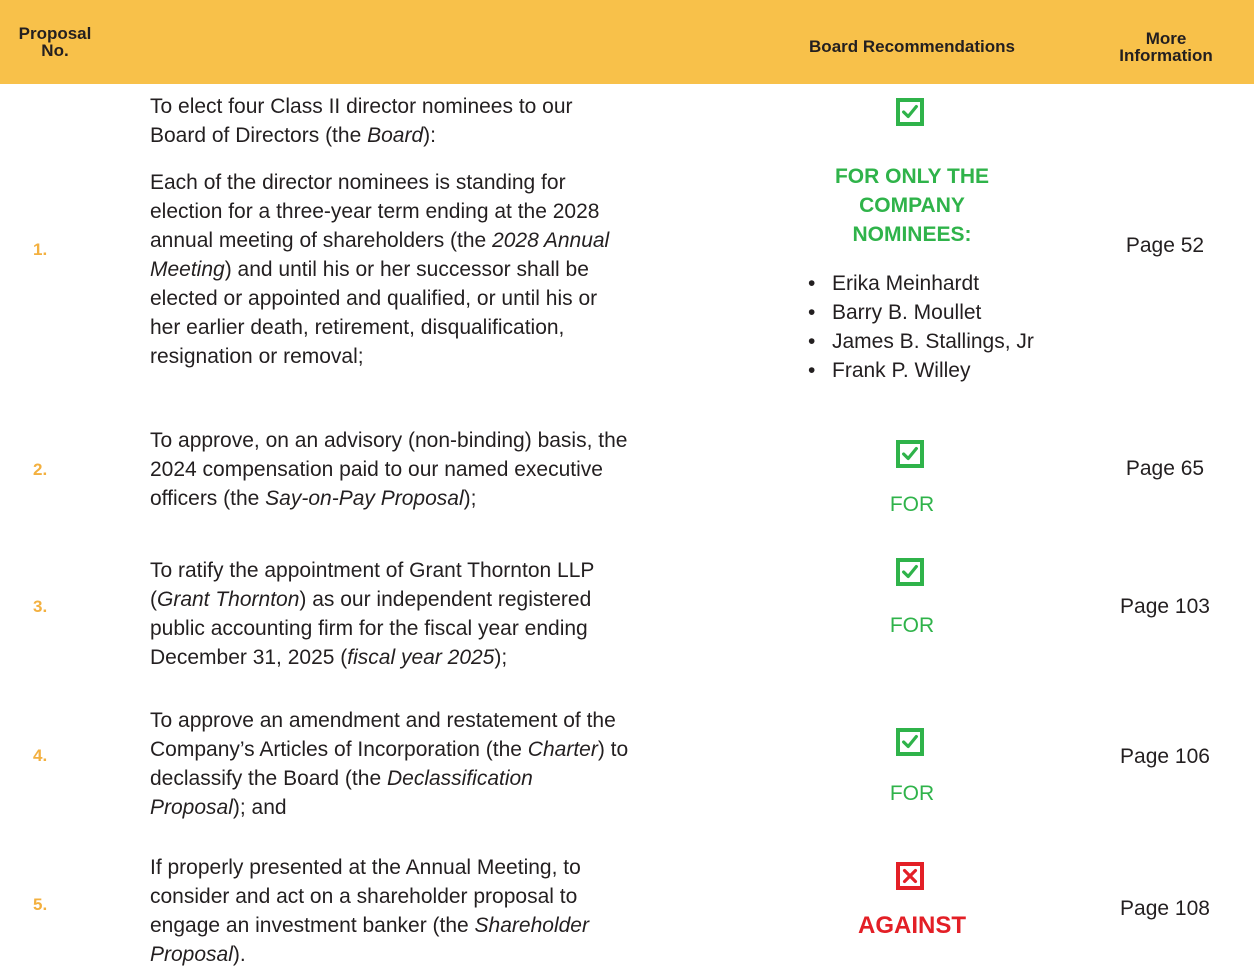 This screenshot has width=1254, height=977. What do you see at coordinates (921, 370) in the screenshot?
I see `list-item: Frank P. Willey` at bounding box center [921, 370].